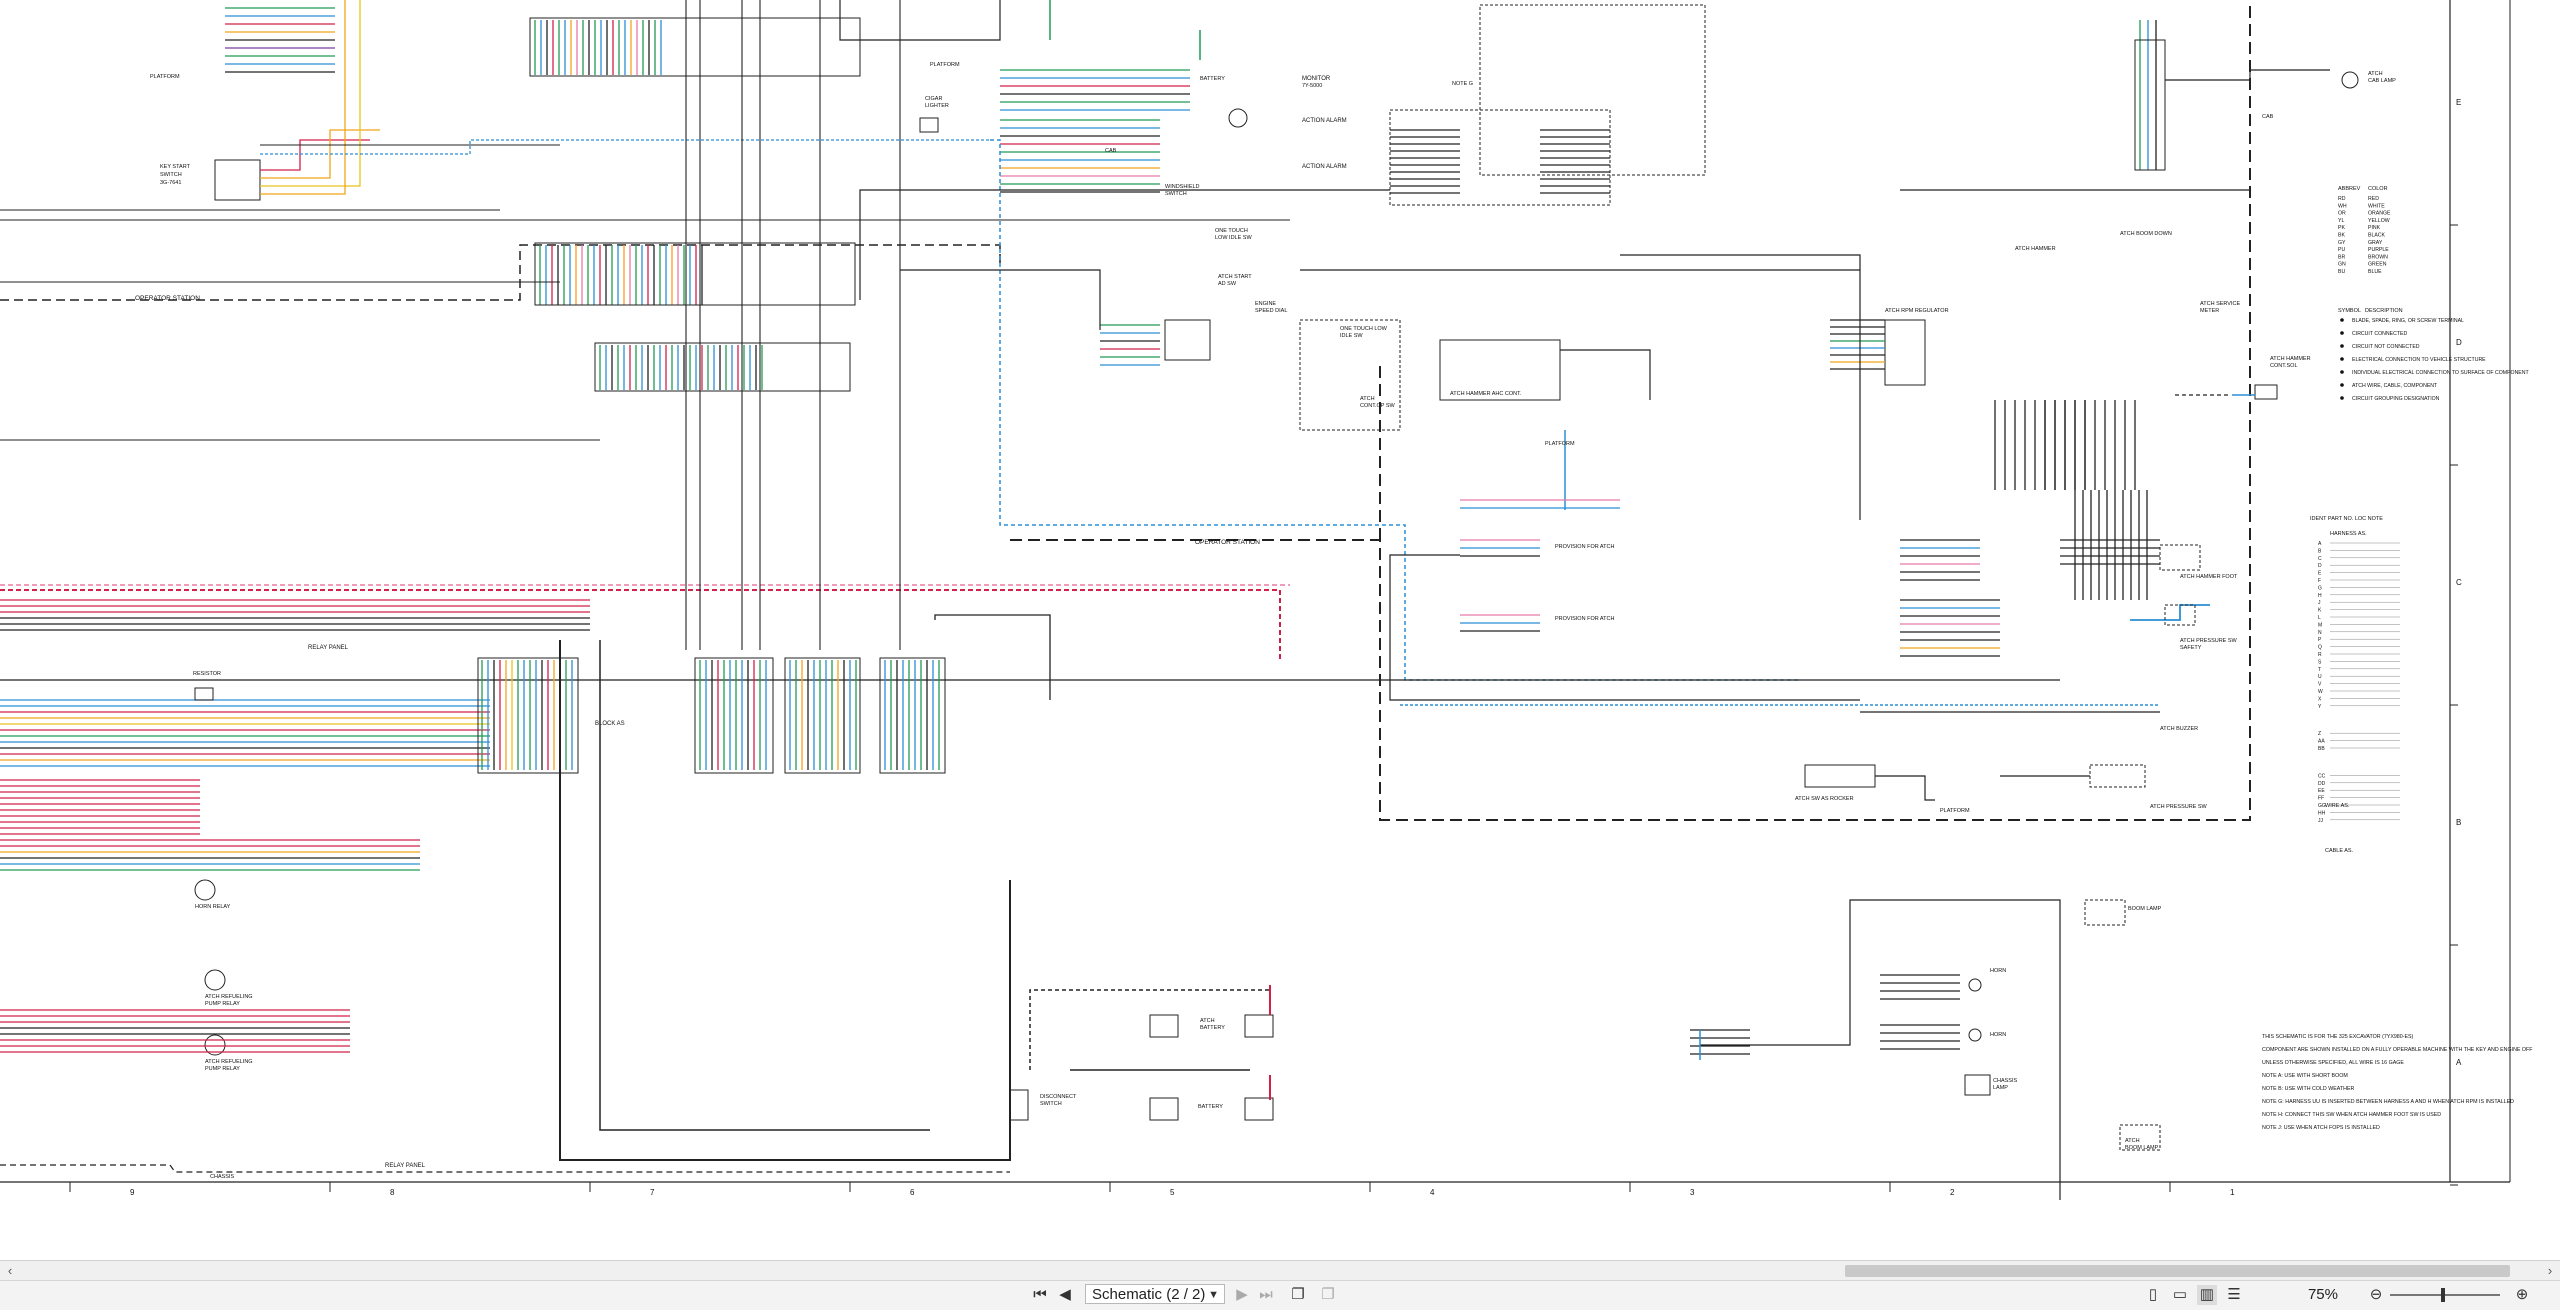 This screenshot has width=2560, height=1310. I want to click on harness-row: L, so click(2319, 618).